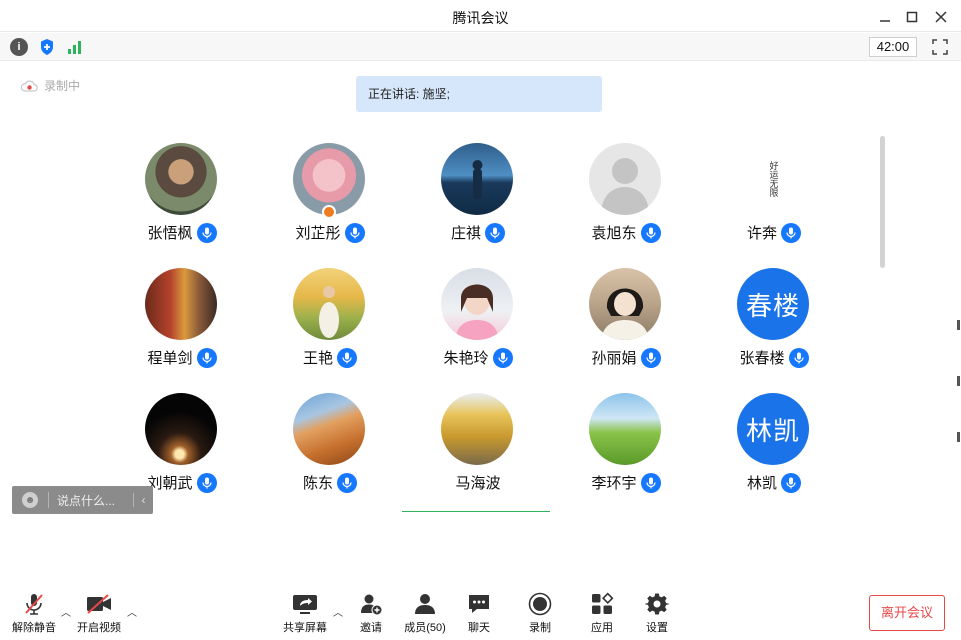 The height and width of the screenshot is (640, 961). I want to click on leave-meeting-button: 离开会议, so click(907, 613).